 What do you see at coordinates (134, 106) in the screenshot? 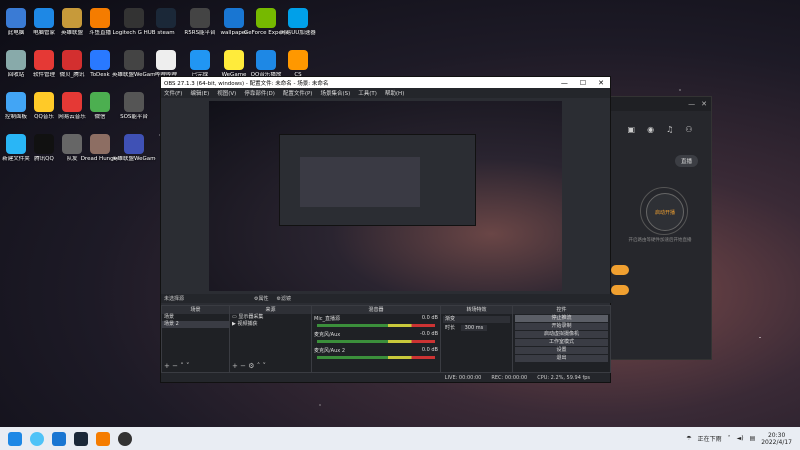
I see `desktop-icon: SOS能平台` at bounding box center [134, 106].